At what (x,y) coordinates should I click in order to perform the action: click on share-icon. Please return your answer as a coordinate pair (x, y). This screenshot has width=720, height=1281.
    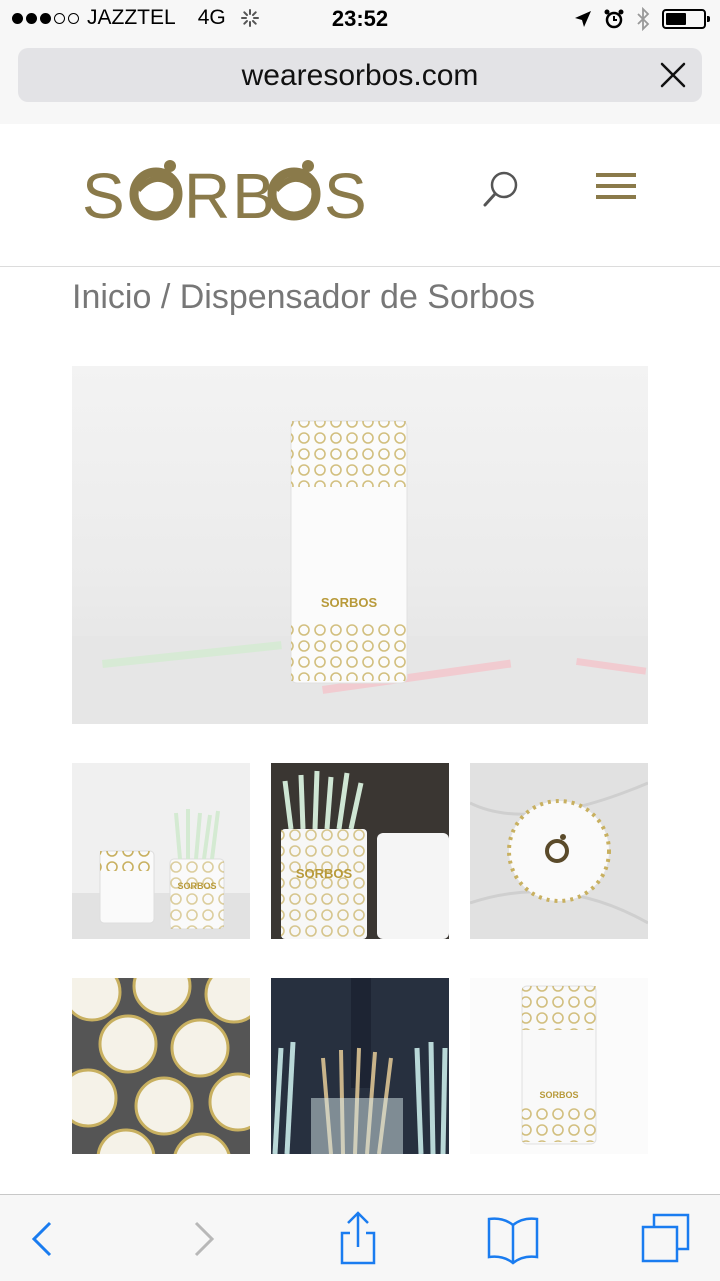
    Looking at the image, I should click on (358, 1239).